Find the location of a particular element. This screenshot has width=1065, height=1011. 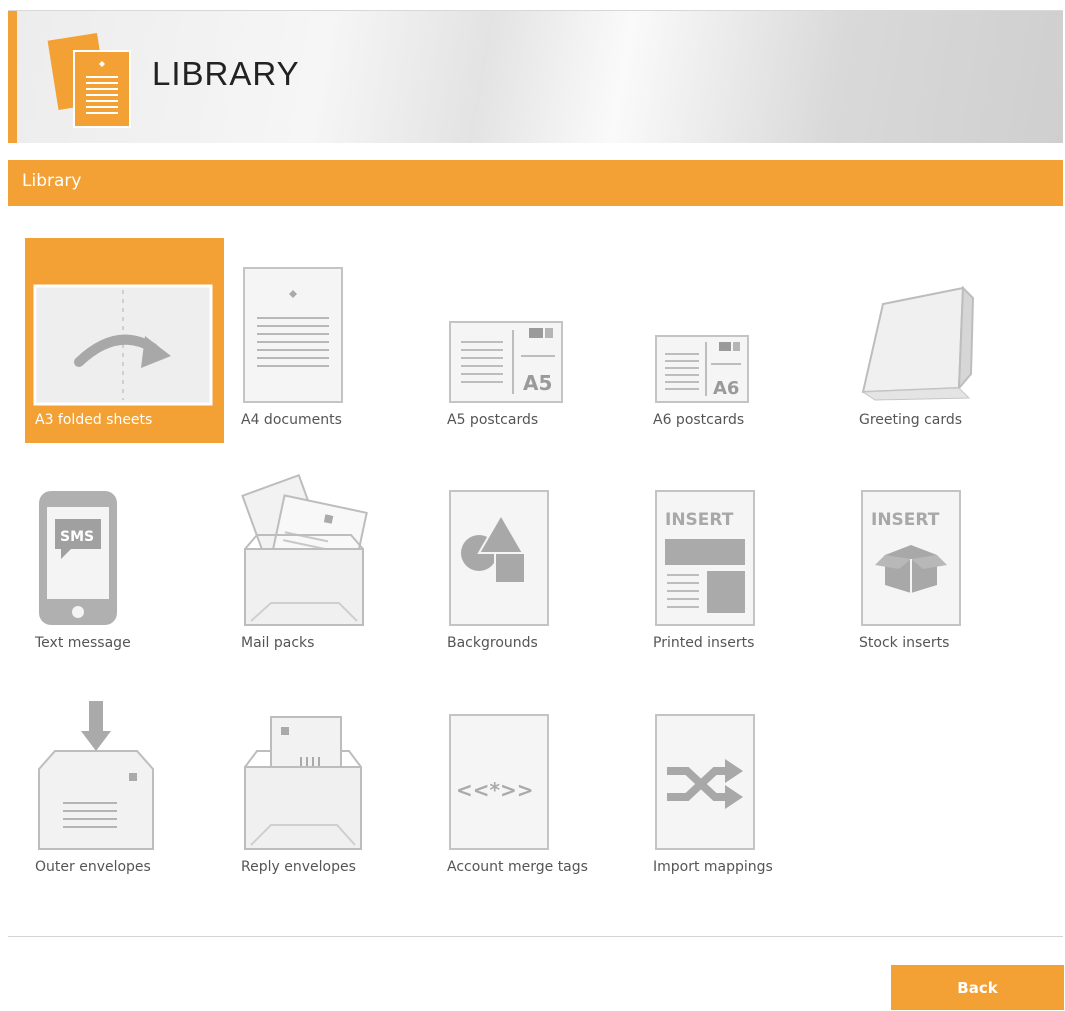

svg-text: SMS is located at coordinates (77, 537).